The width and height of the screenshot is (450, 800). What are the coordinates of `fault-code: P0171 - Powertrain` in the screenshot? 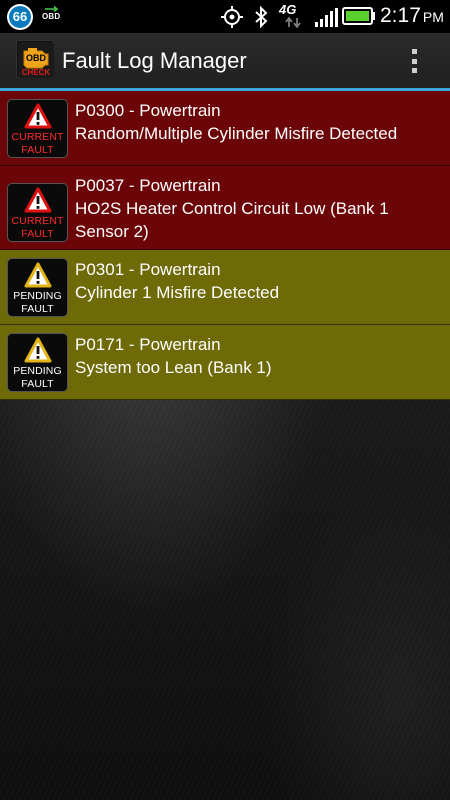 It's located at (148, 344).